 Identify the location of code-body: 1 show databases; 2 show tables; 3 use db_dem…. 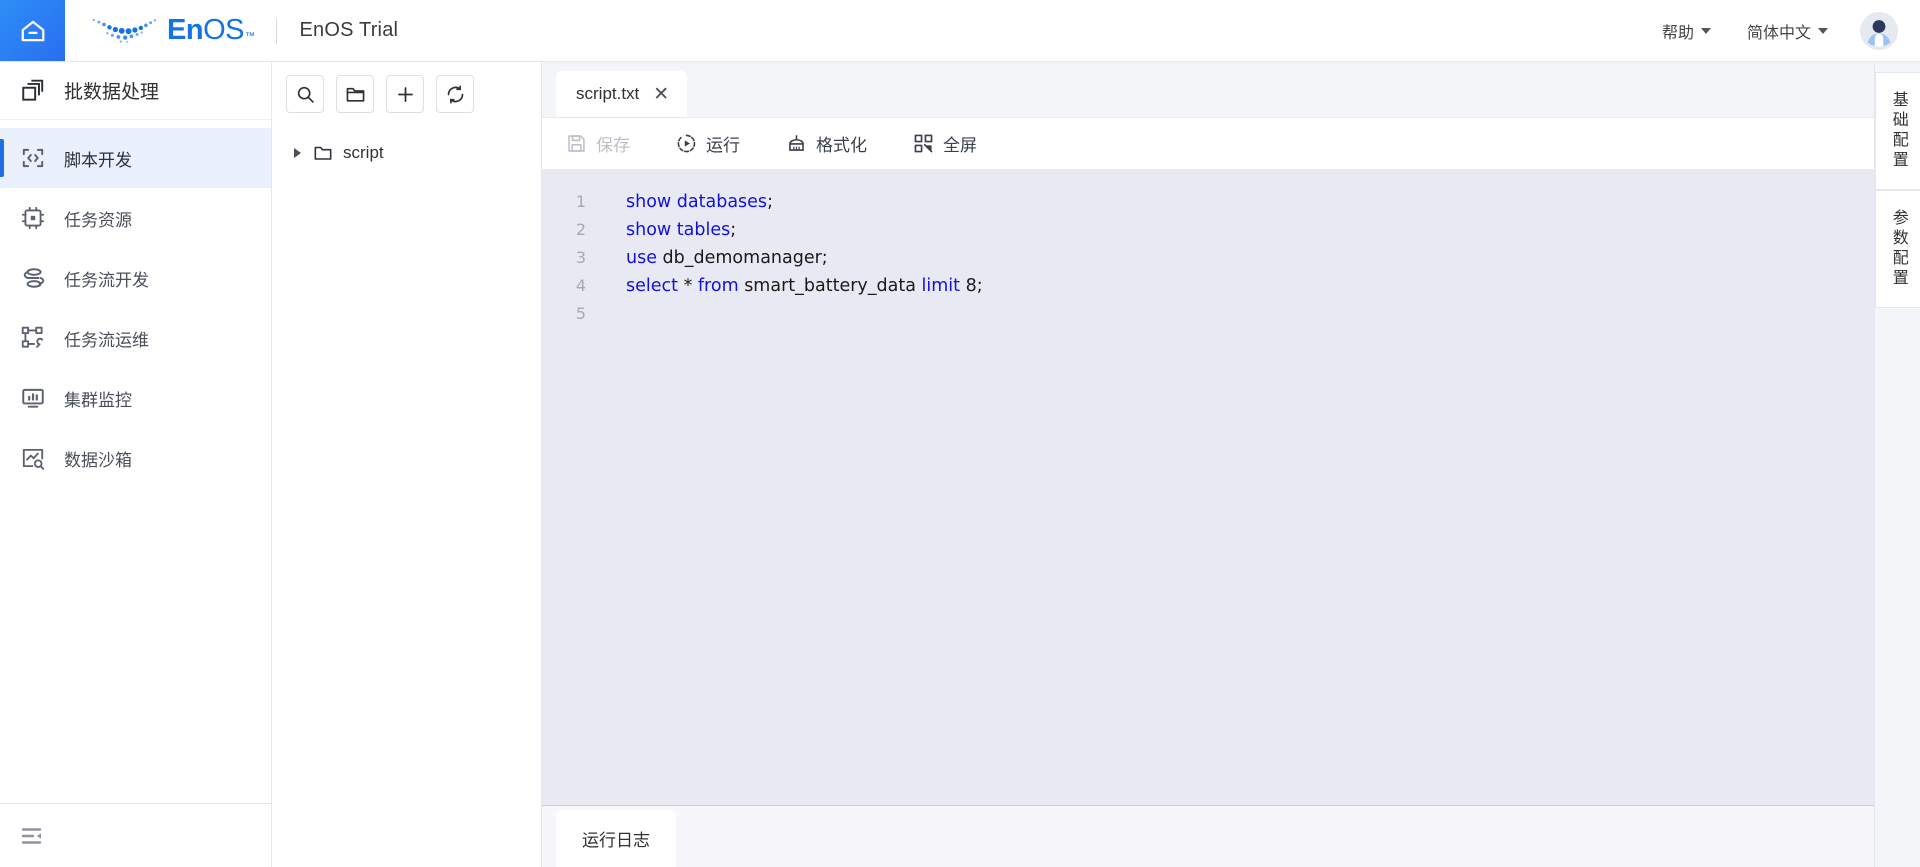
(1208, 249).